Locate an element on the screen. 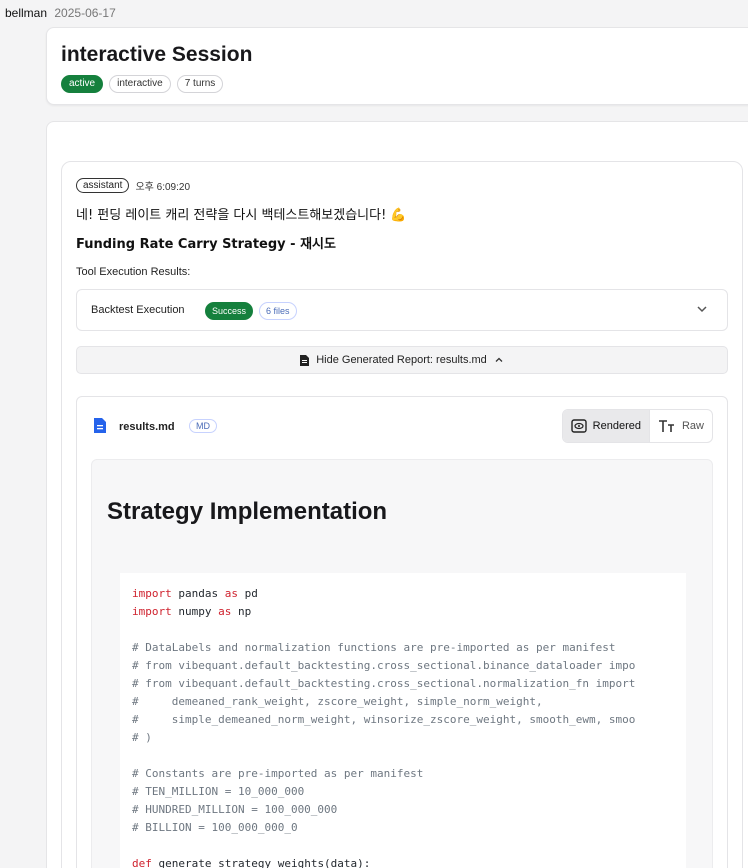  status-badge: active is located at coordinates (82, 84).